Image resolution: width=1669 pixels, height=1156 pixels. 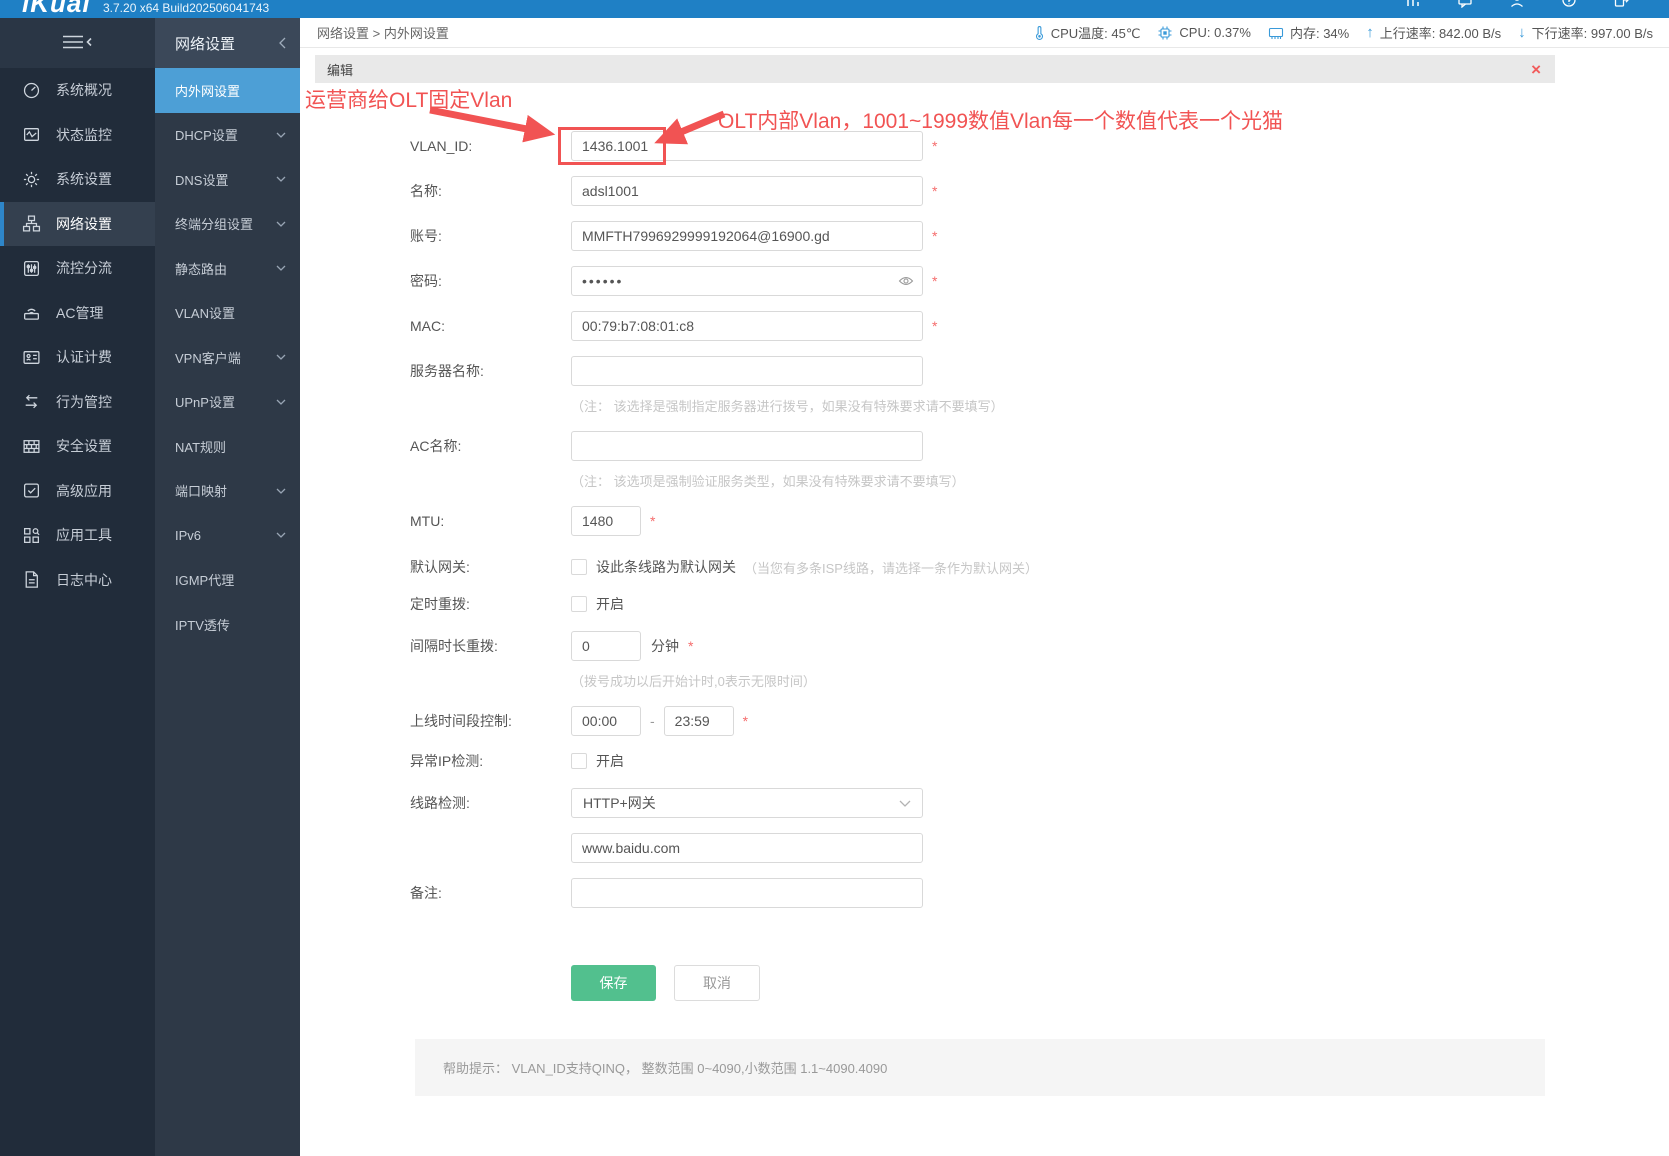 What do you see at coordinates (31, 357) in the screenshot?
I see `id-card-icon` at bounding box center [31, 357].